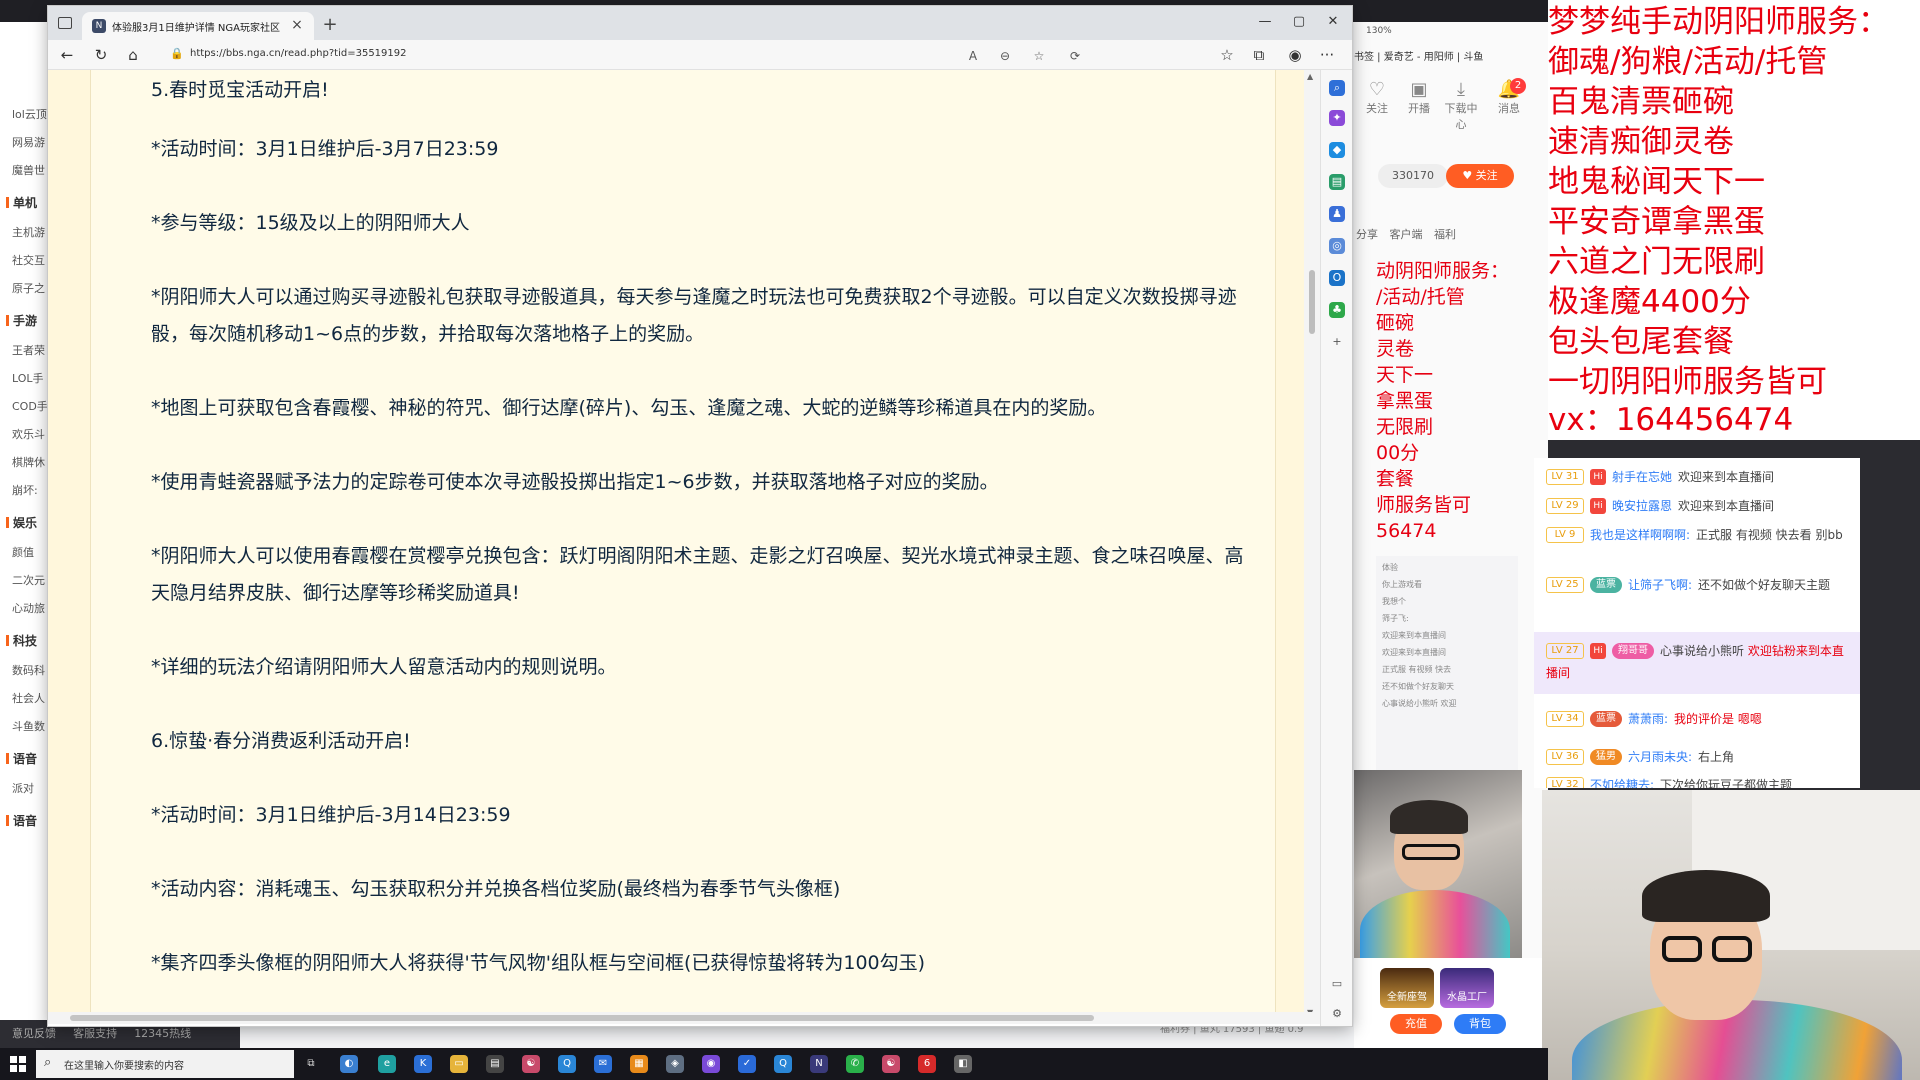  Describe the element at coordinates (459, 1064) in the screenshot. I see `folder-icon: ▭` at that location.